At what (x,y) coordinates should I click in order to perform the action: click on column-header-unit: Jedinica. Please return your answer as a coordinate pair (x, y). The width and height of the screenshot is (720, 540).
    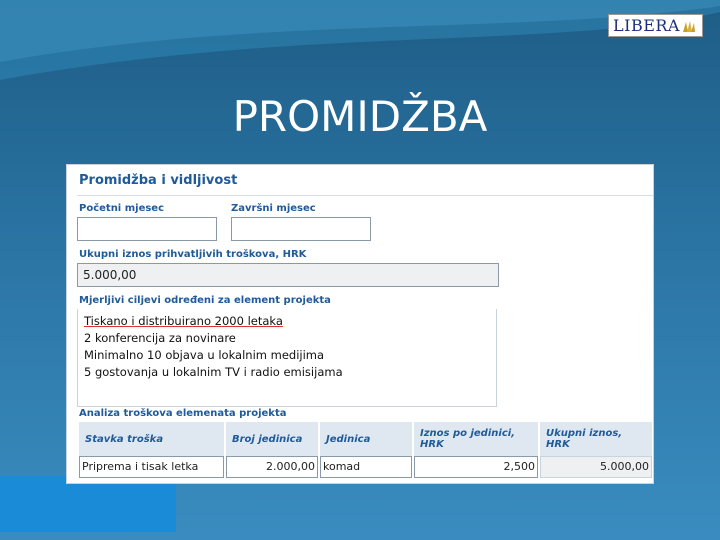
    Looking at the image, I should click on (366, 439).